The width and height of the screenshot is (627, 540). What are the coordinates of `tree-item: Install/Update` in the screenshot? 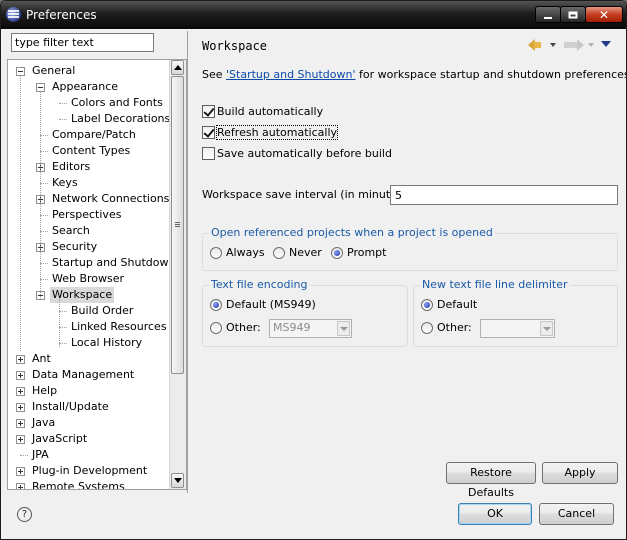 It's located at (70, 407).